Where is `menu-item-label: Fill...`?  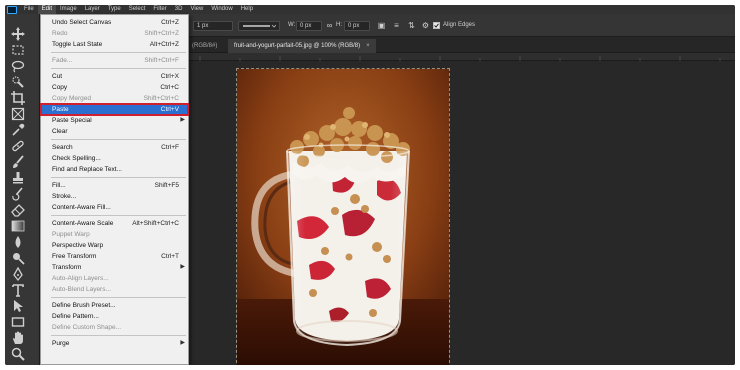 menu-item-label: Fill... is located at coordinates (59, 185).